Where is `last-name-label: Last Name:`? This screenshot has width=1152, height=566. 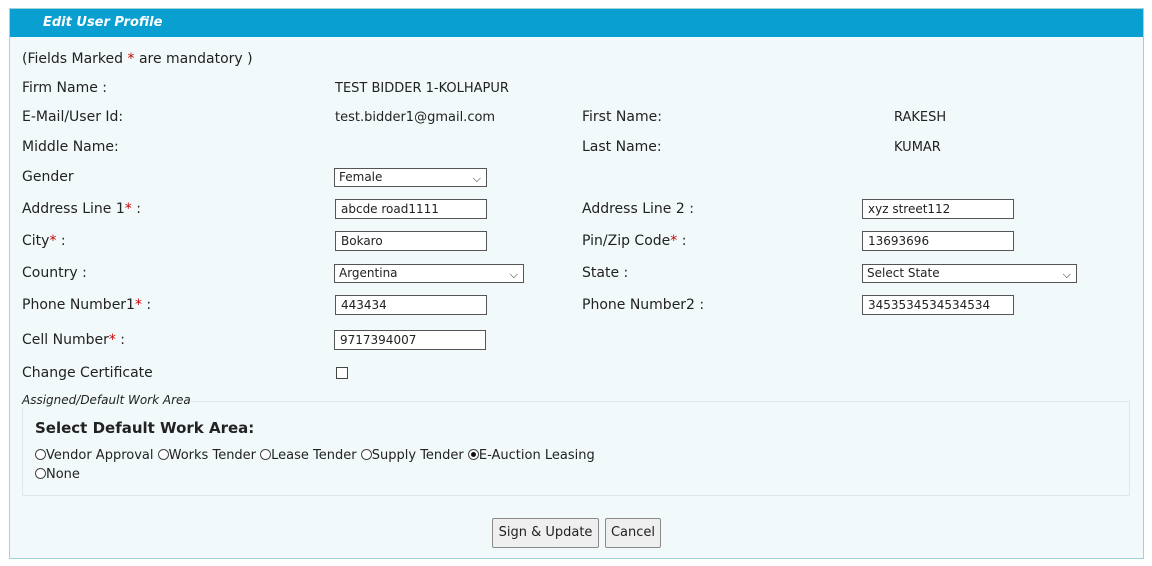 last-name-label: Last Name: is located at coordinates (622, 147).